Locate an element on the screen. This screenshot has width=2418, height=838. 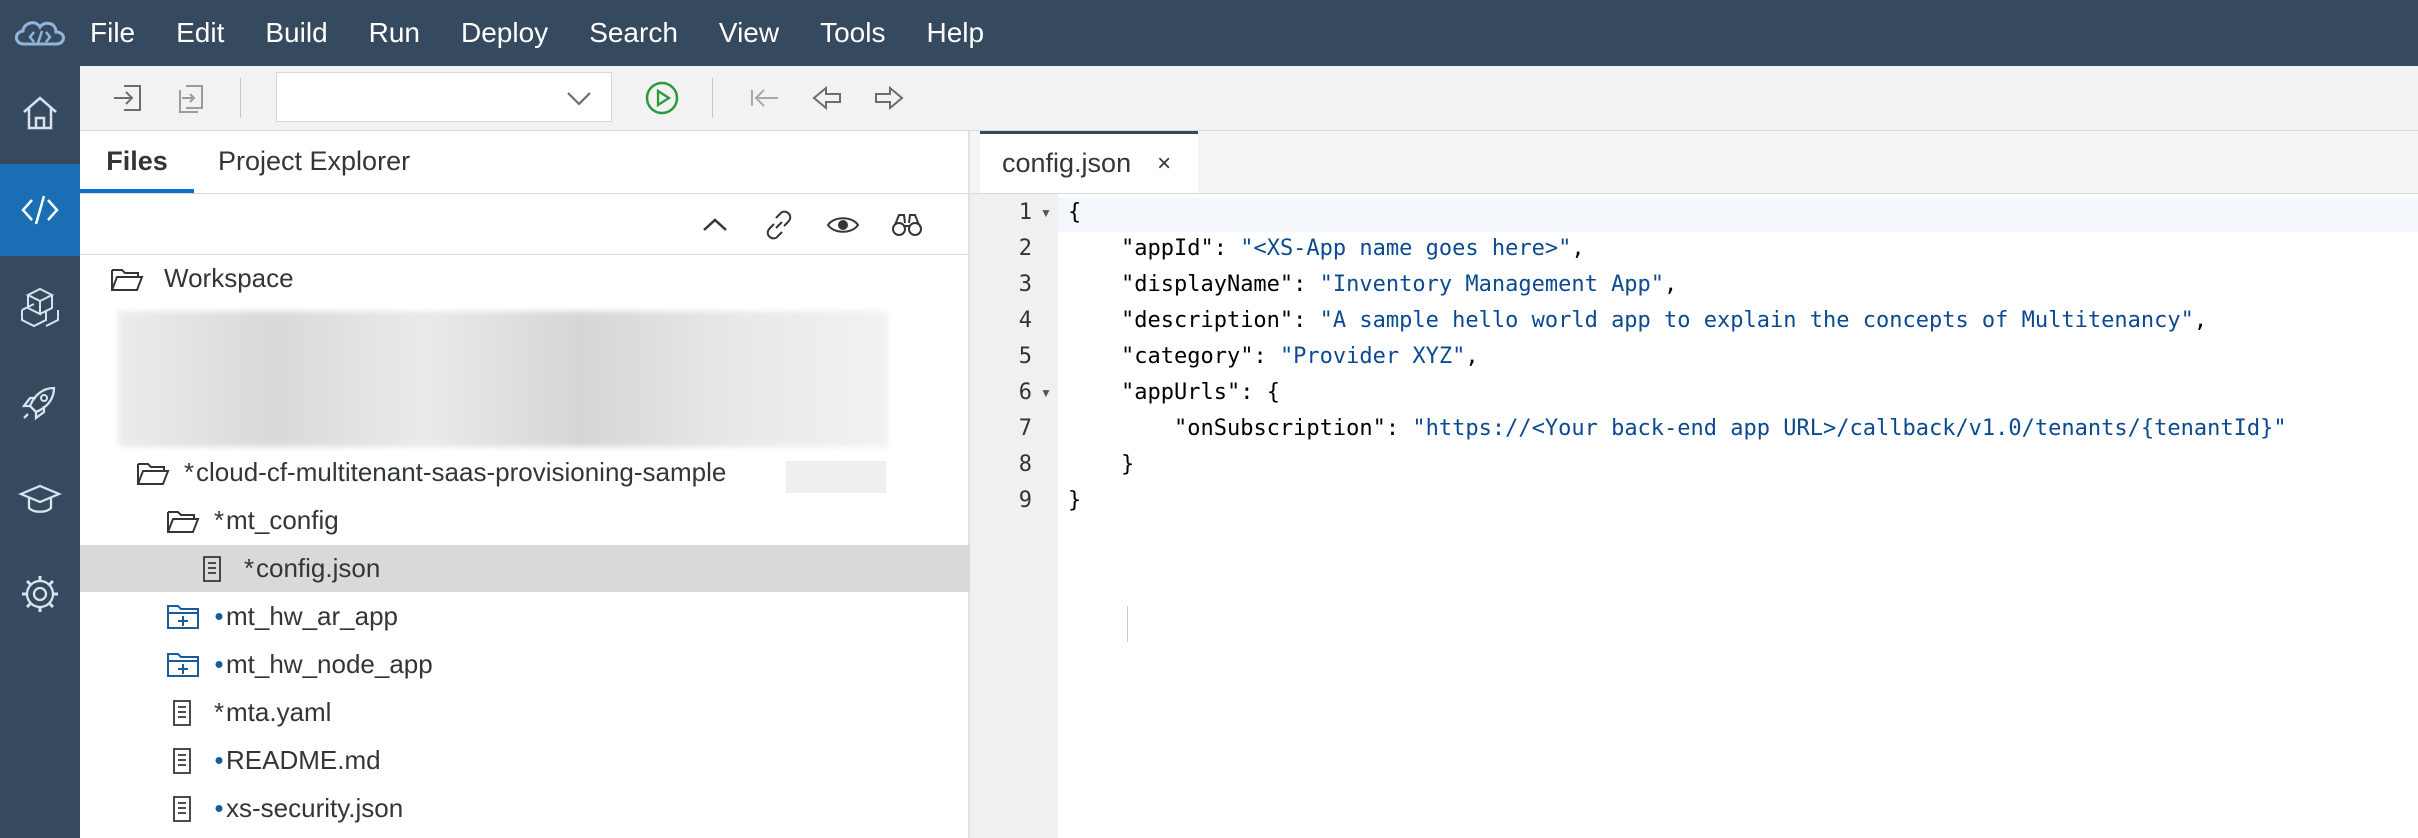
side-navigation is located at coordinates (40, 452).